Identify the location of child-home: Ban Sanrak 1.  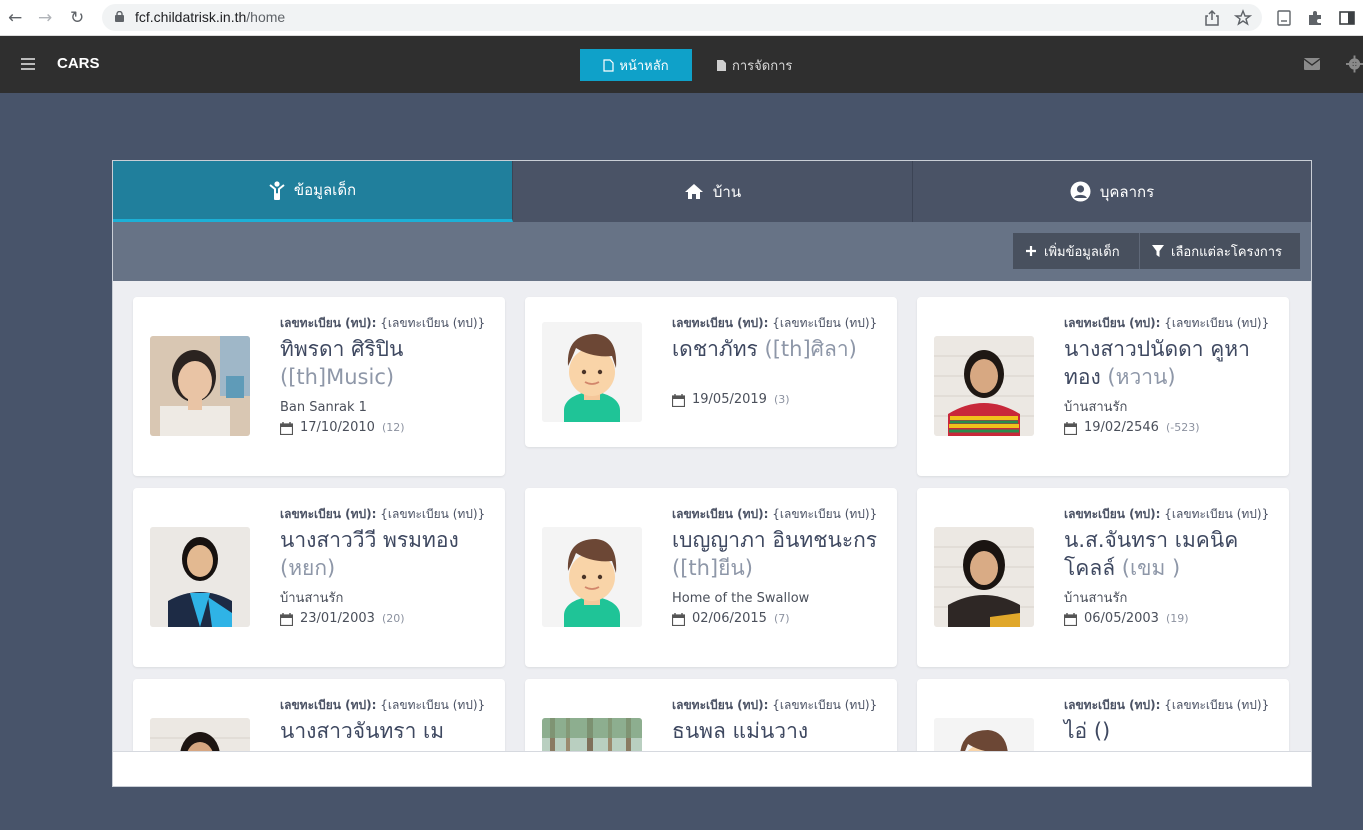
(323, 407).